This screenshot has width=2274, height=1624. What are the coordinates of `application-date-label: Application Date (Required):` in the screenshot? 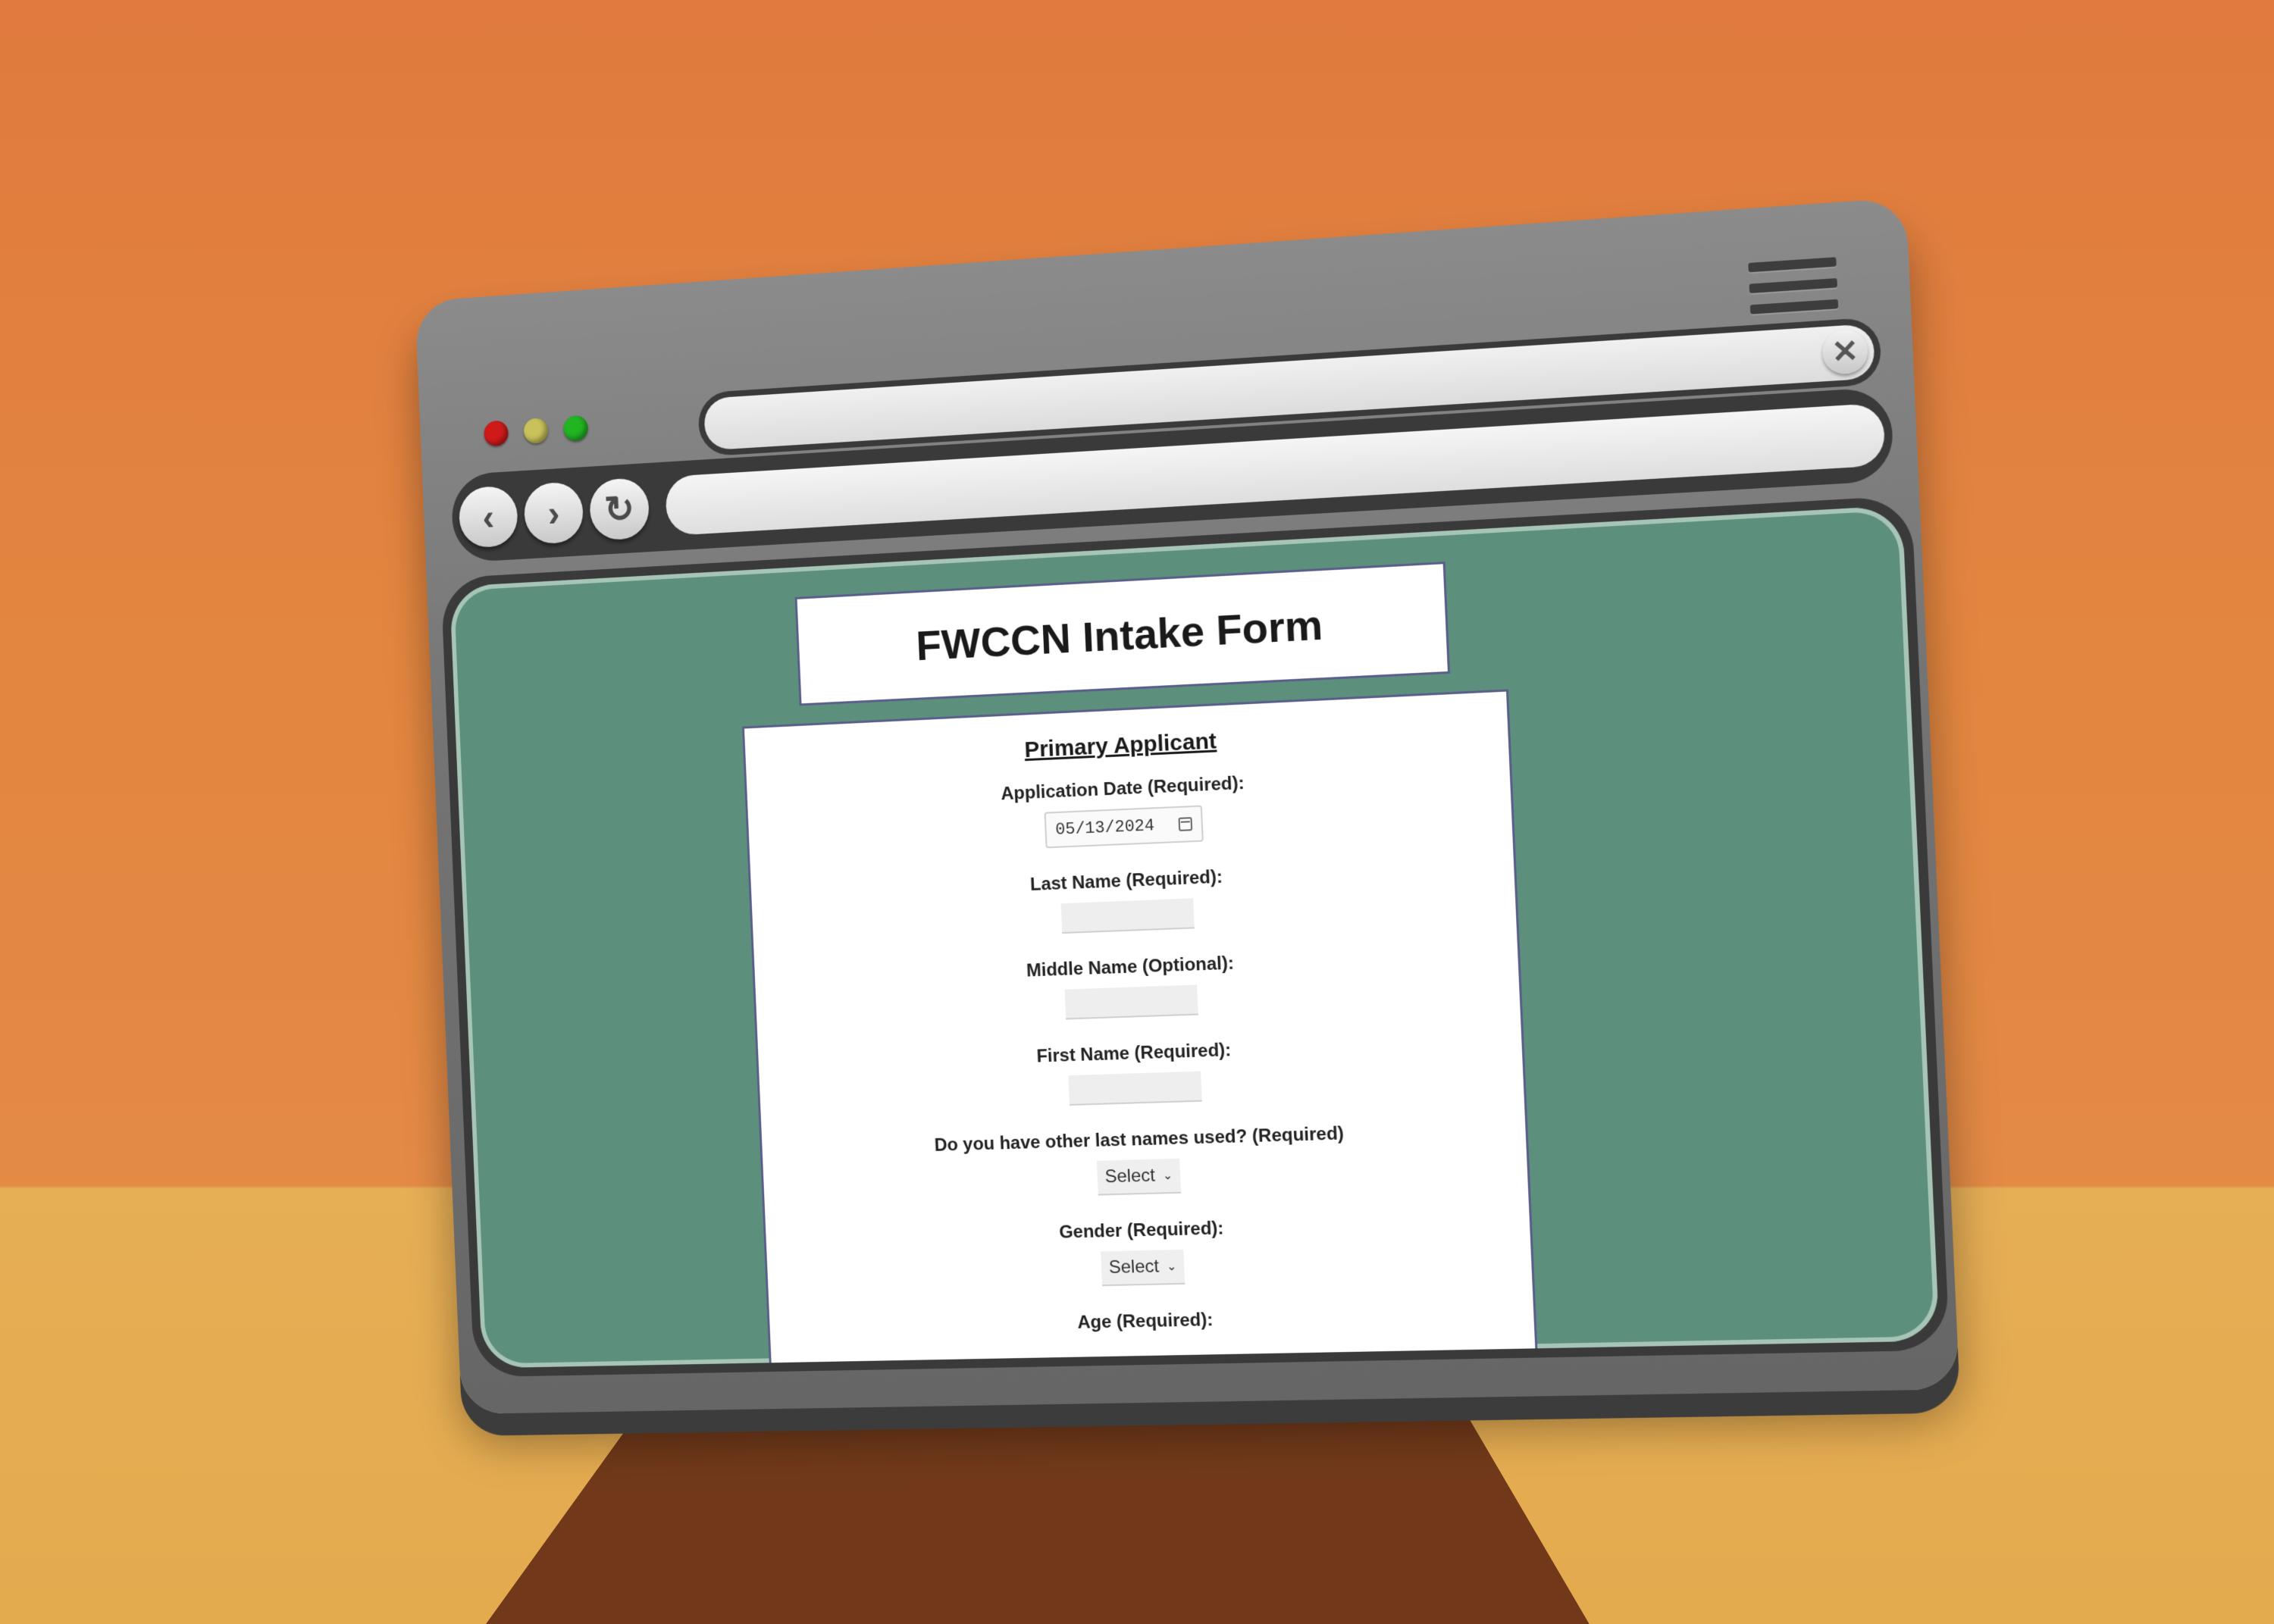 It's located at (1122, 788).